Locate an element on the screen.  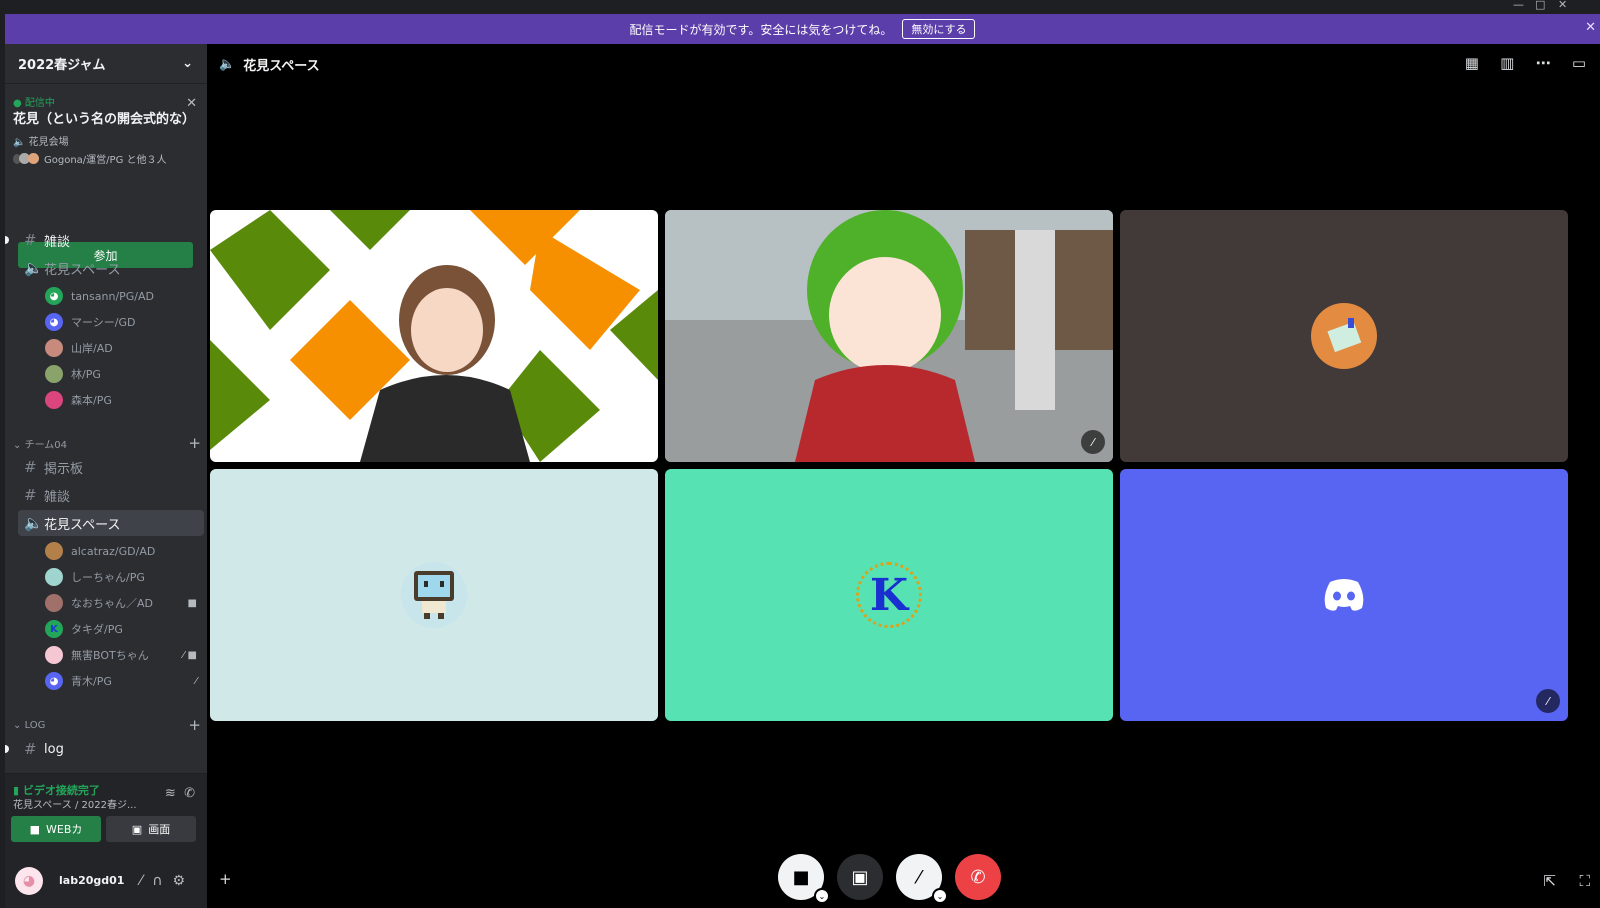
disconnect-button: ✆ is located at coordinates (978, 877).